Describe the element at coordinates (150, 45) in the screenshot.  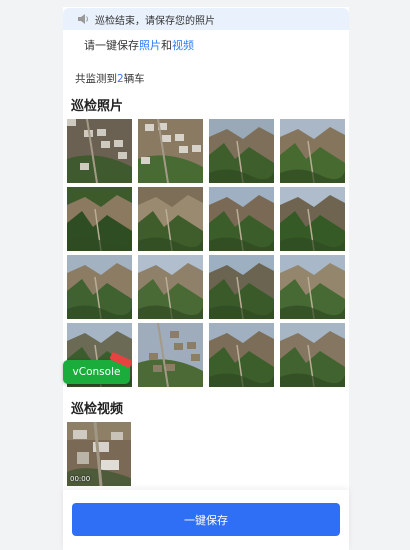
I see `photos-link: 照片` at that location.